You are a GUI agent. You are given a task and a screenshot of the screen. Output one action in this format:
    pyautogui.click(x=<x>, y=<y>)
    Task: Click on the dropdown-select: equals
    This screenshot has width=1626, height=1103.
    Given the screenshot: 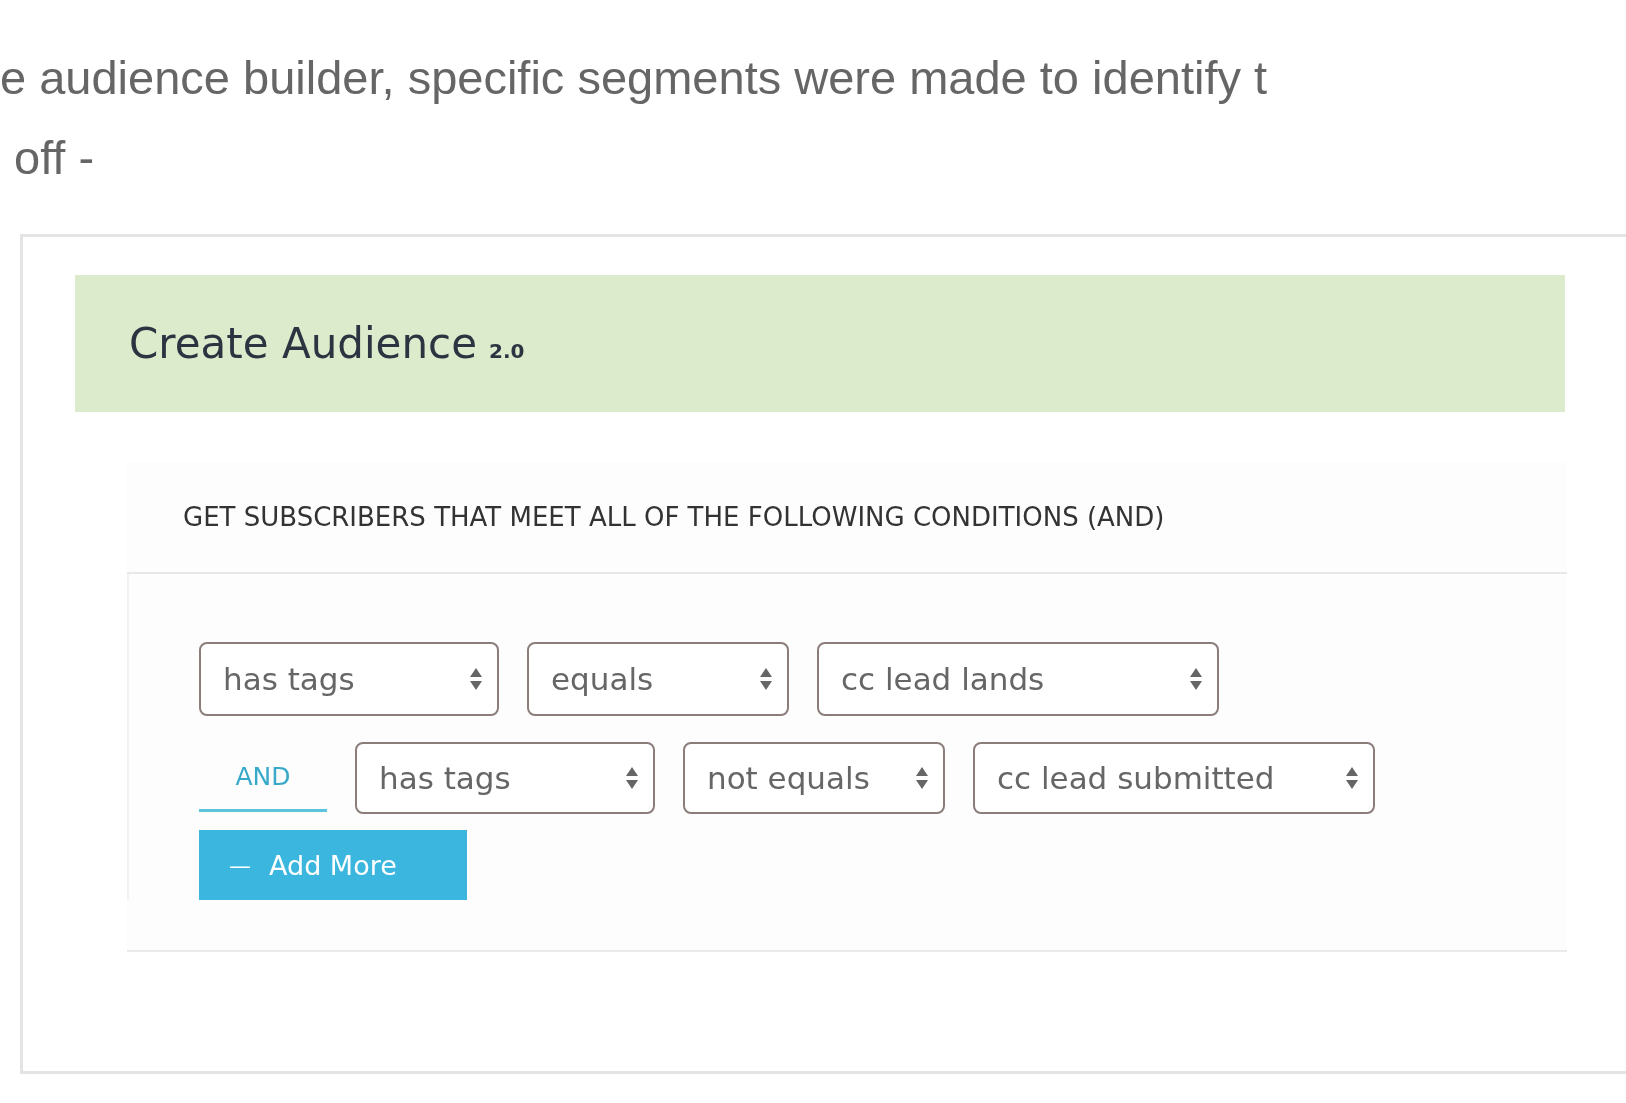 What is the action you would take?
    pyautogui.click(x=658, y=679)
    